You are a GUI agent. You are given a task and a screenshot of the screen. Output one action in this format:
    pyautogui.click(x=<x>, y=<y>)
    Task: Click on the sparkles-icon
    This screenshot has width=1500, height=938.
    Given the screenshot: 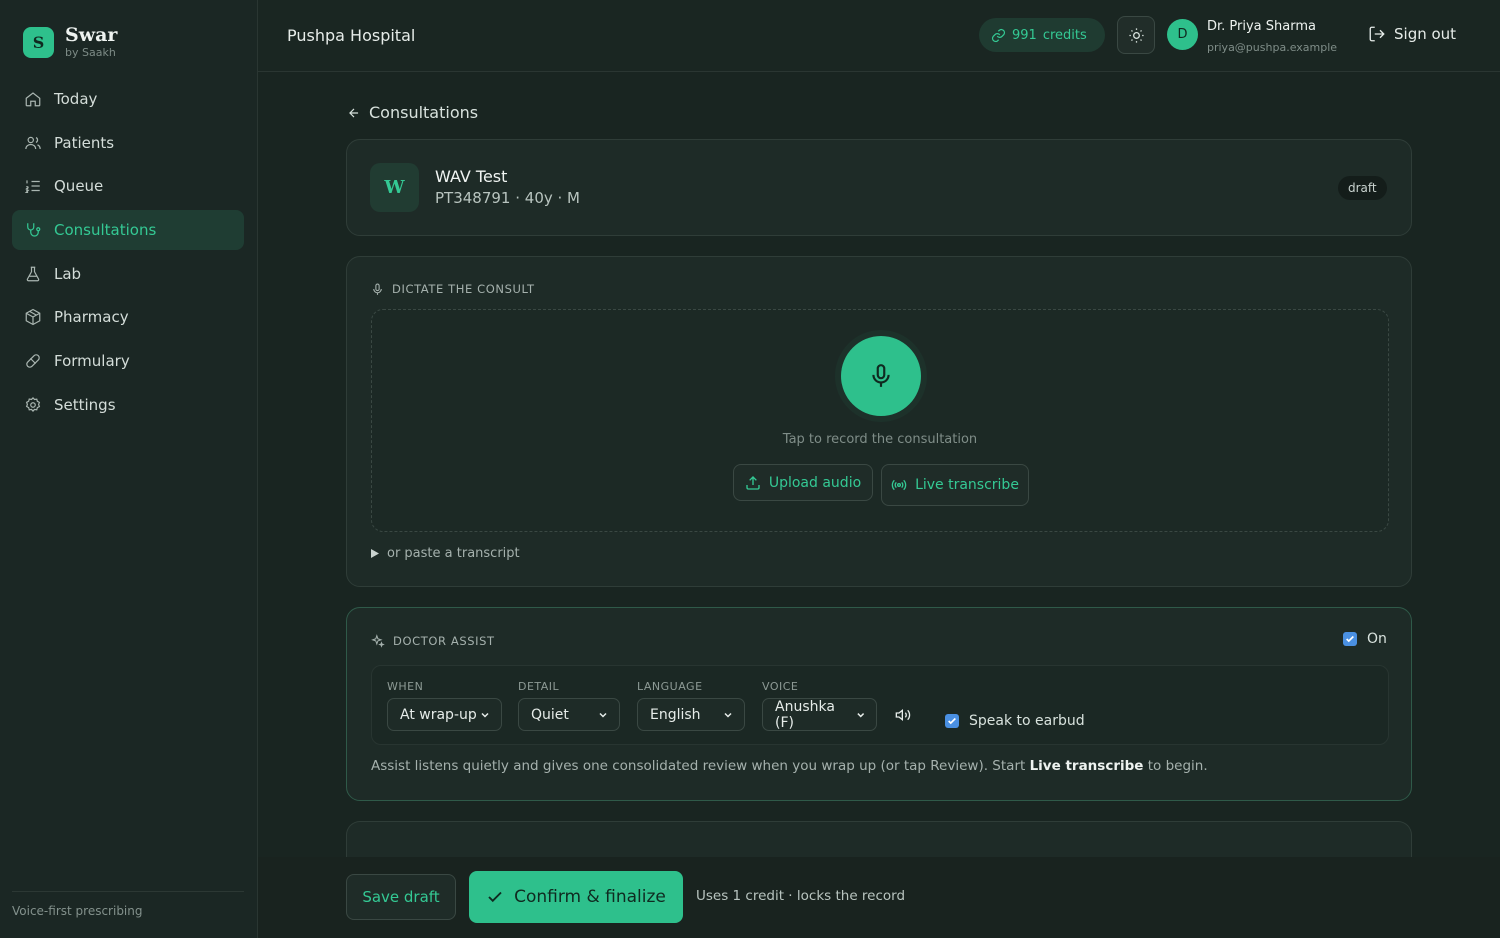 What is the action you would take?
    pyautogui.click(x=378, y=641)
    